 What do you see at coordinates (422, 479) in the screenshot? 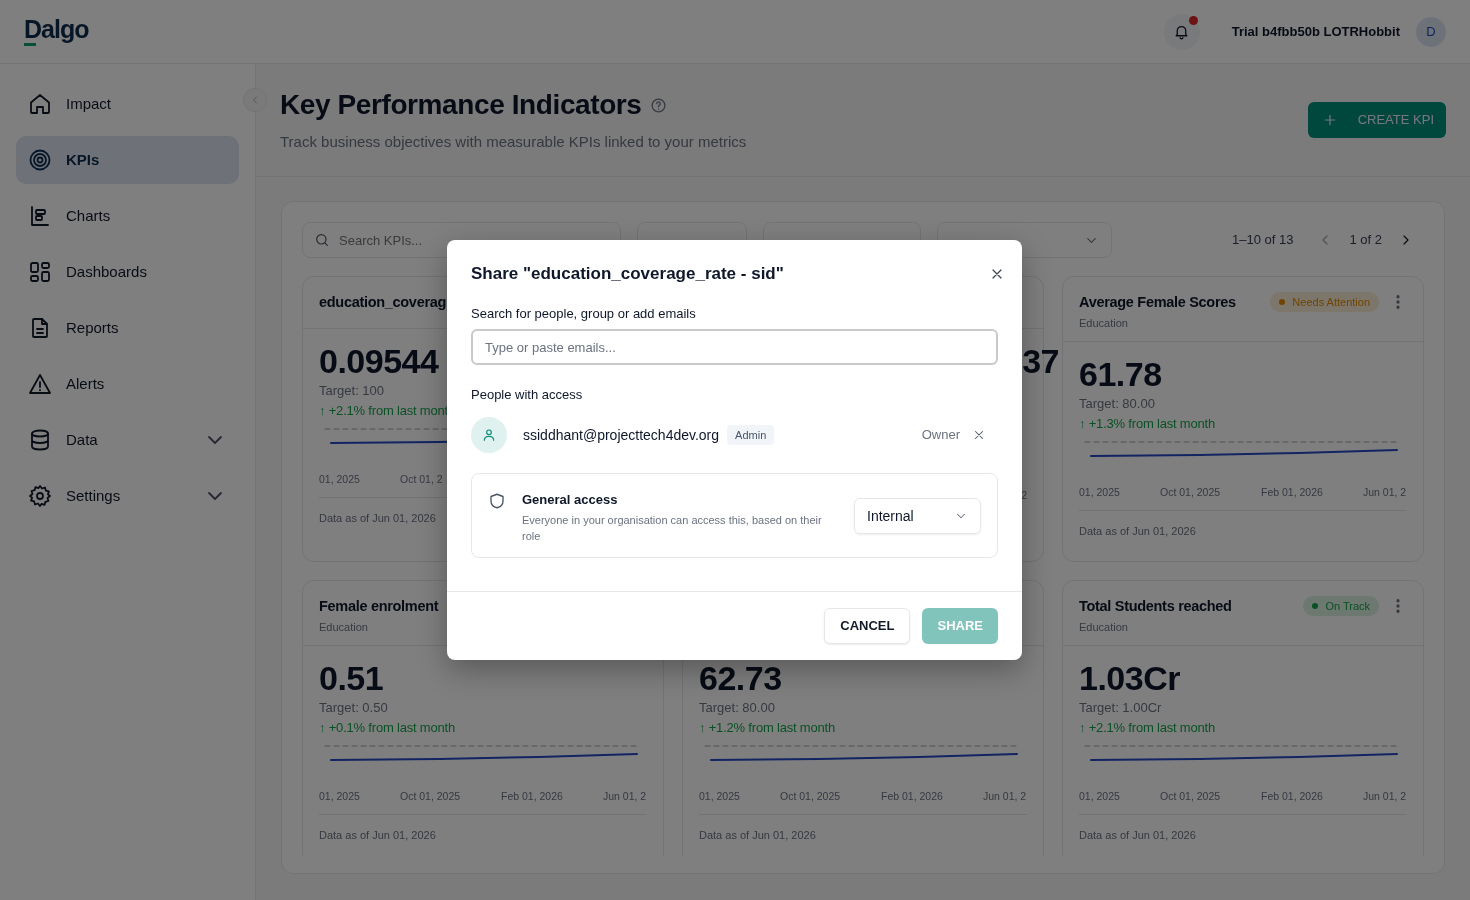
I see `axis-label: Oct 01, 2` at bounding box center [422, 479].